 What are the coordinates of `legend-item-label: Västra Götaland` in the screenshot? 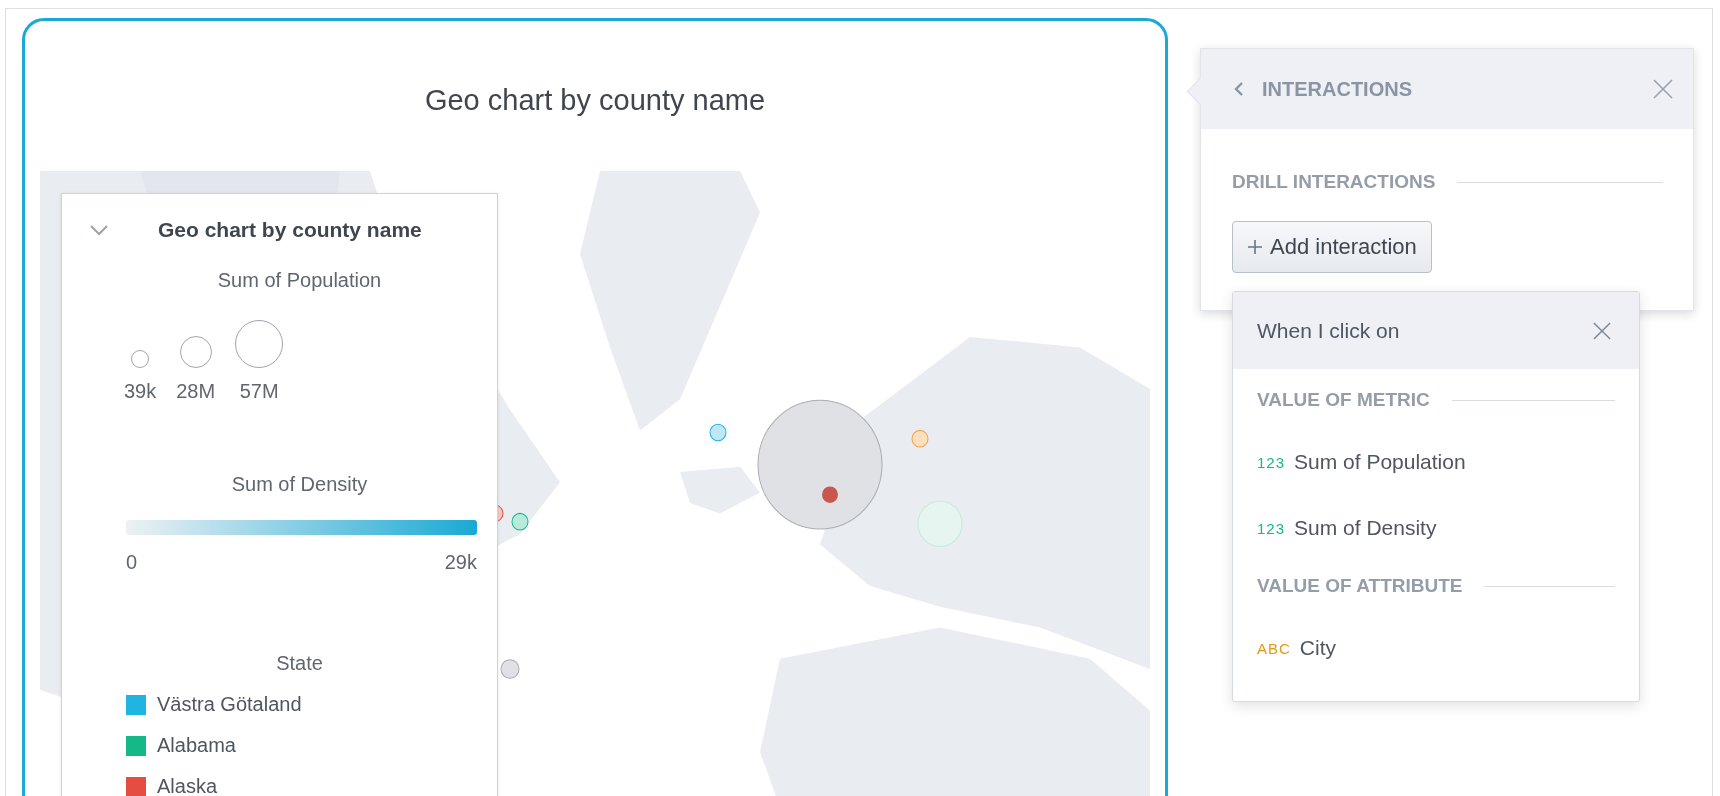 It's located at (229, 704).